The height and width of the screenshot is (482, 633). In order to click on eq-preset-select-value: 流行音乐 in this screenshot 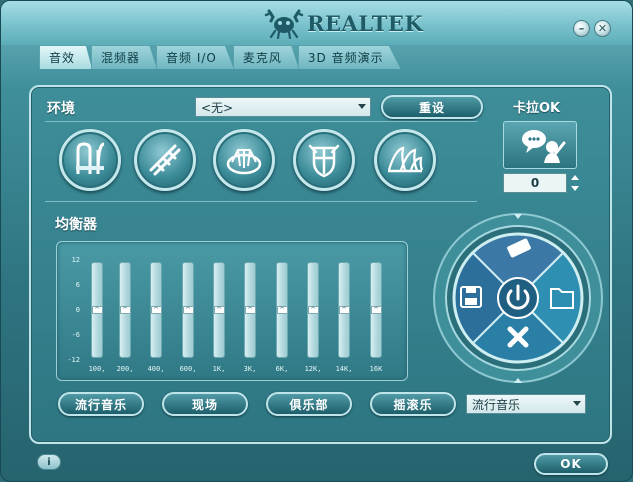, I will do `click(496, 404)`.